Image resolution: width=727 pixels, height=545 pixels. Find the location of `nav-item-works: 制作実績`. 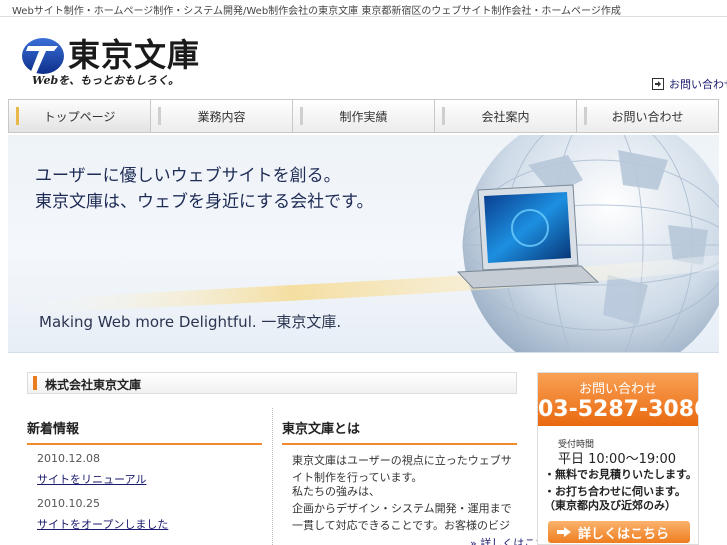

nav-item-works: 制作実績 is located at coordinates (364, 116).